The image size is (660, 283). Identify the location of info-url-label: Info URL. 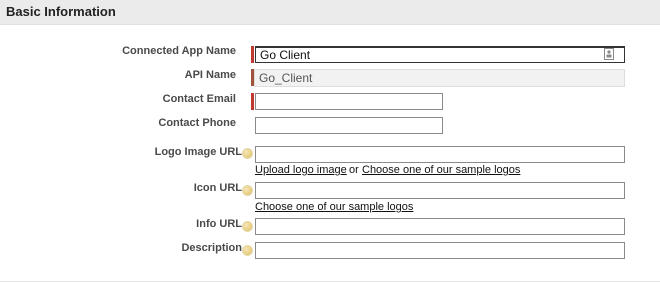
(219, 224).